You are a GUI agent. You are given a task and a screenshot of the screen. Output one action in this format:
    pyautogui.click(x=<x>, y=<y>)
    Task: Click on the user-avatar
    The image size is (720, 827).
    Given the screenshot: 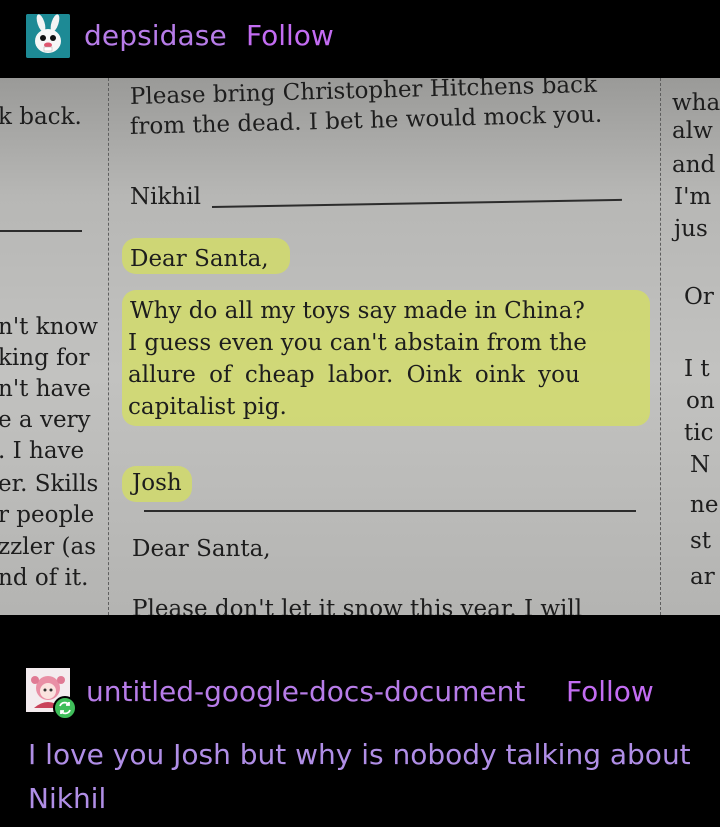 What is the action you would take?
    pyautogui.click(x=48, y=36)
    